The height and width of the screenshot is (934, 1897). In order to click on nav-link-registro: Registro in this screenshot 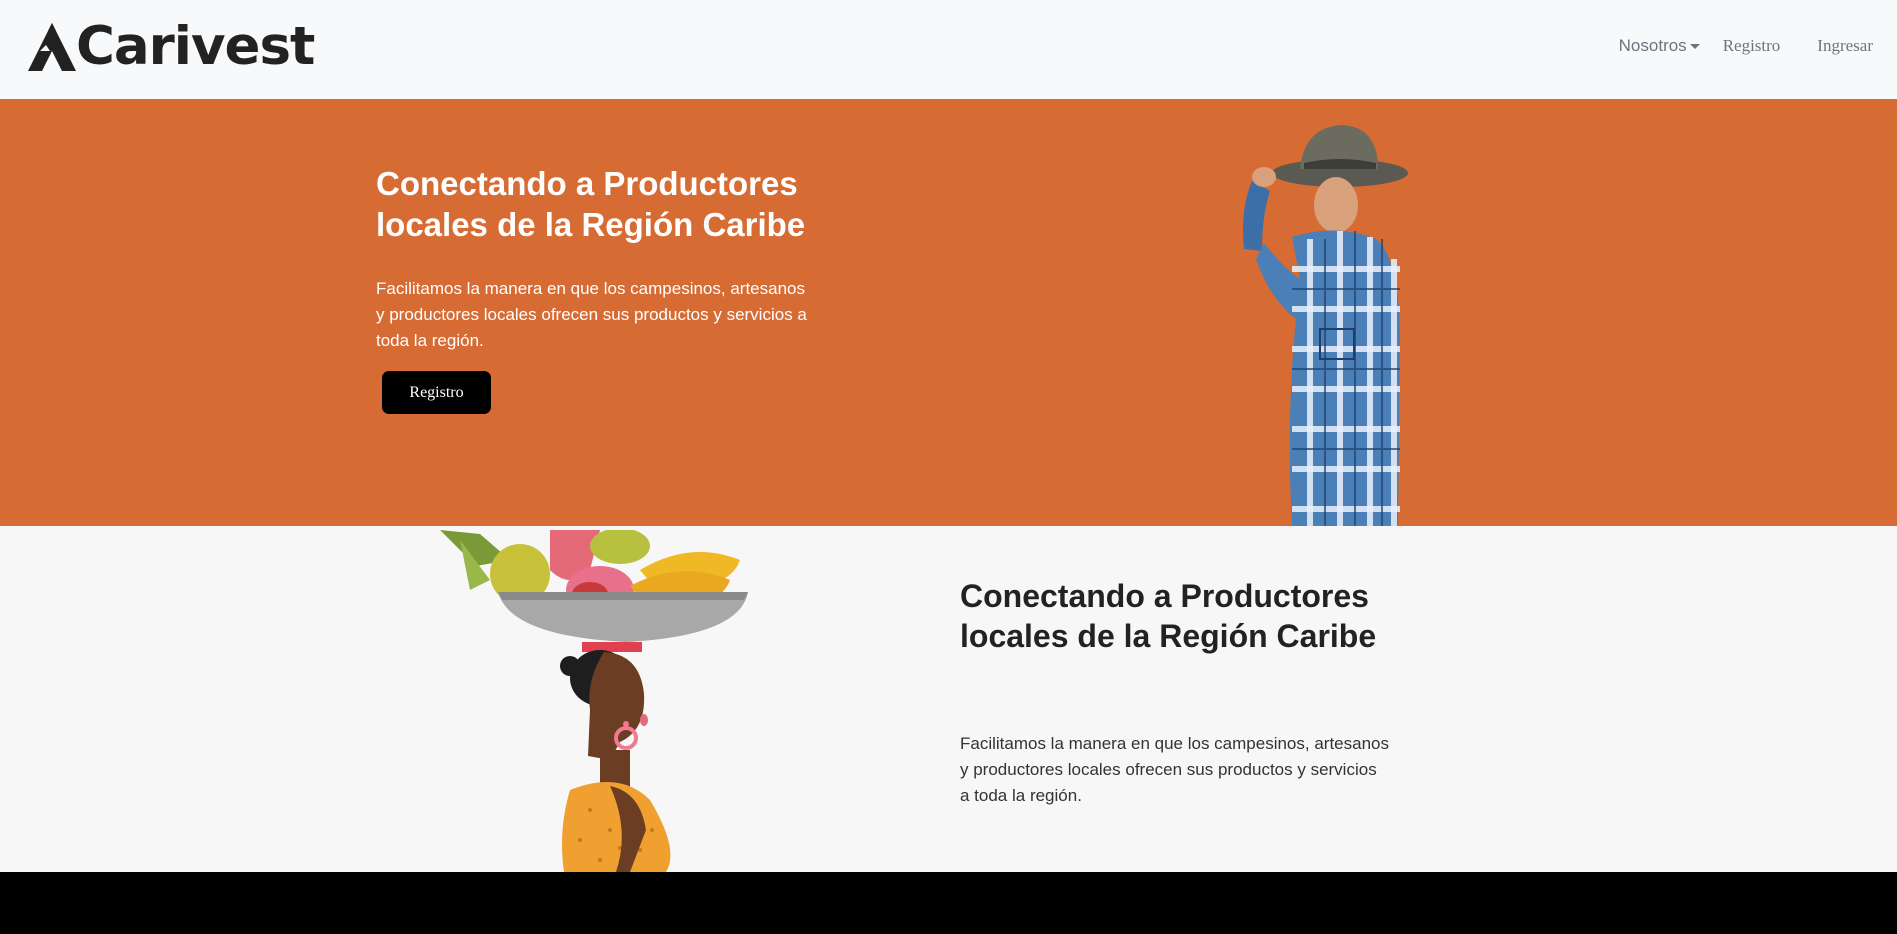, I will do `click(1752, 46)`.